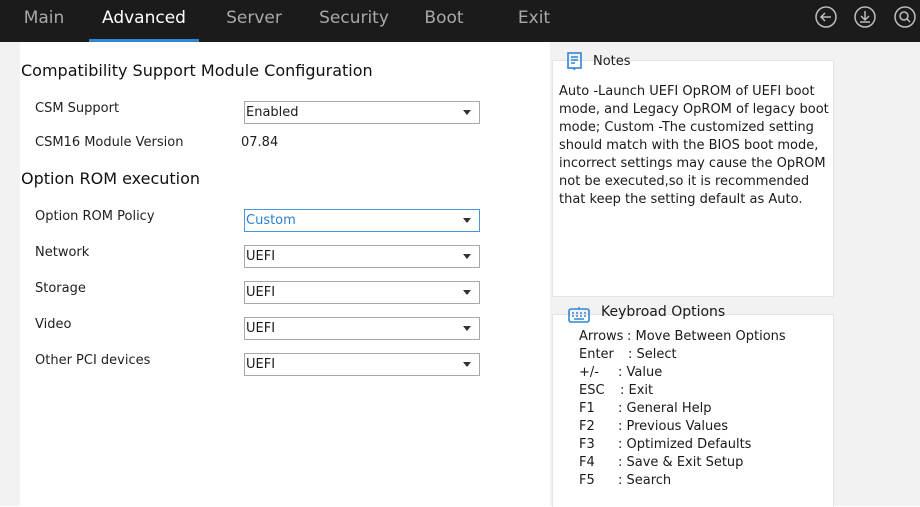 This screenshot has width=920, height=507. What do you see at coordinates (534, 21) in the screenshot?
I see `tab-exit: Exit` at bounding box center [534, 21].